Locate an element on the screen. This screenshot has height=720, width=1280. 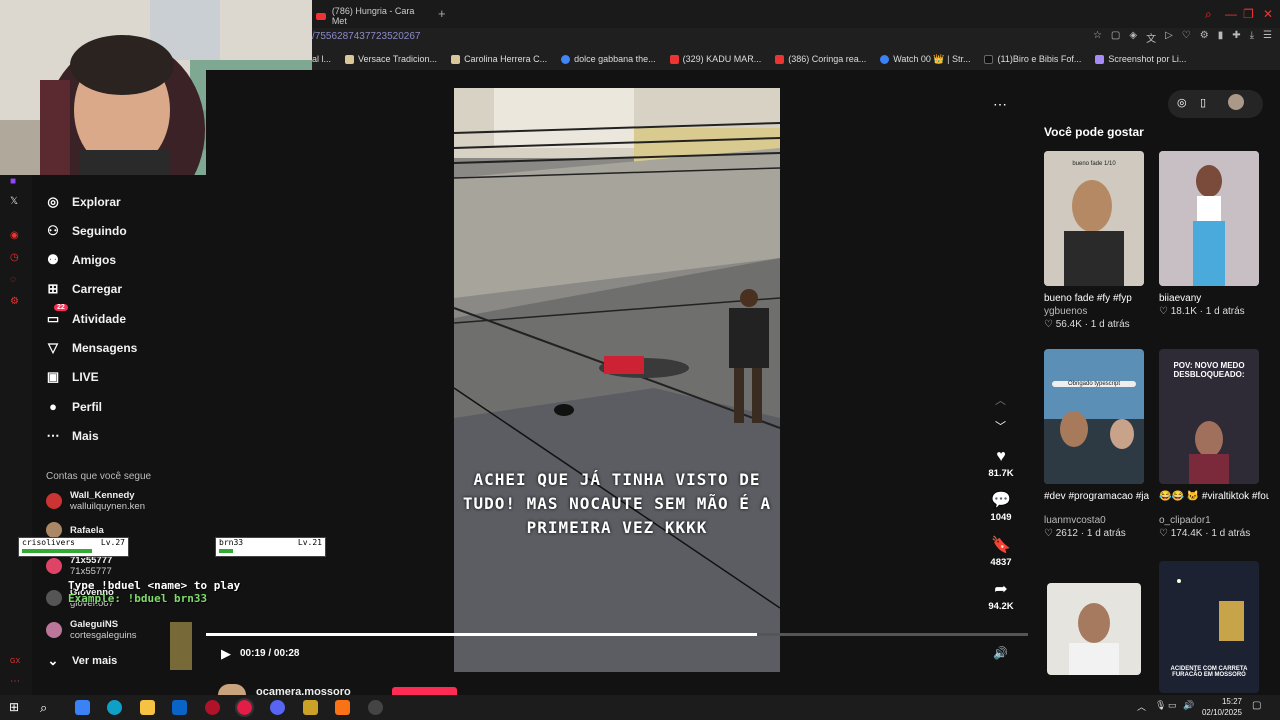
restore-icon: ❐ is located at coordinates (1248, 14).